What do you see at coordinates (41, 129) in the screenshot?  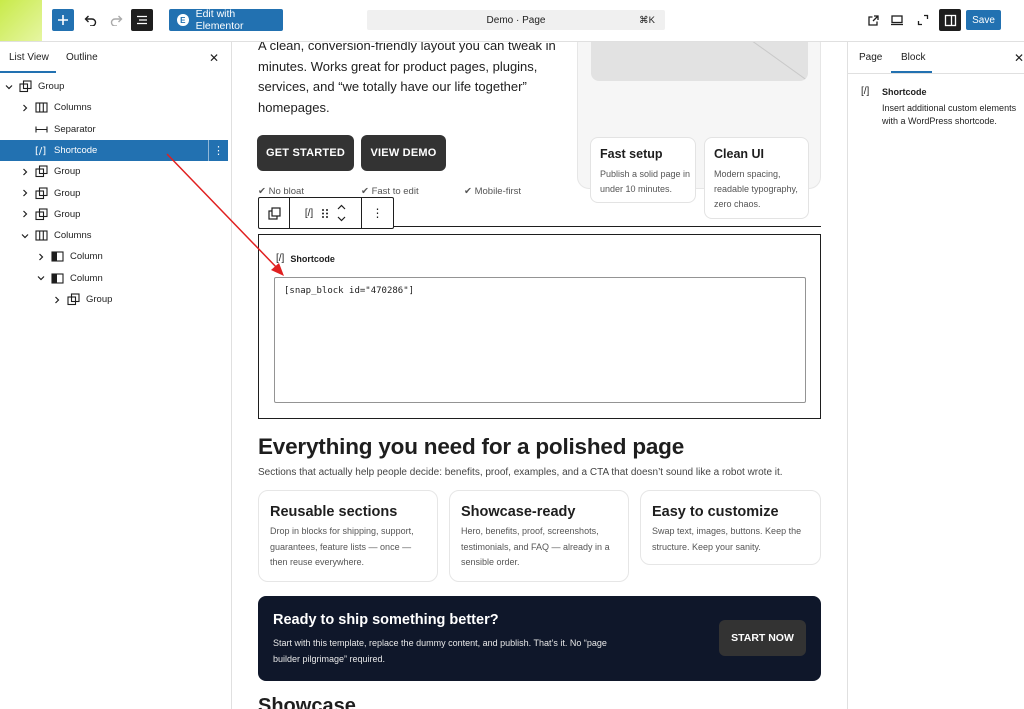 I see `separator-icon` at bounding box center [41, 129].